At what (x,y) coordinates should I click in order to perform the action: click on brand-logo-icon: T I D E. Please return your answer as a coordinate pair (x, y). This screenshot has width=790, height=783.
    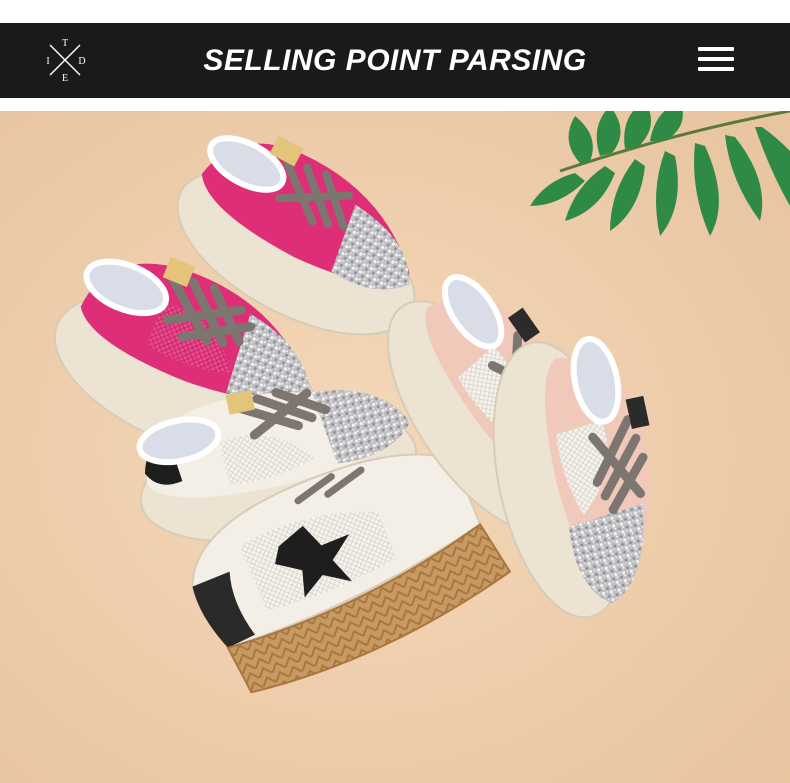
    Looking at the image, I should click on (65, 61).